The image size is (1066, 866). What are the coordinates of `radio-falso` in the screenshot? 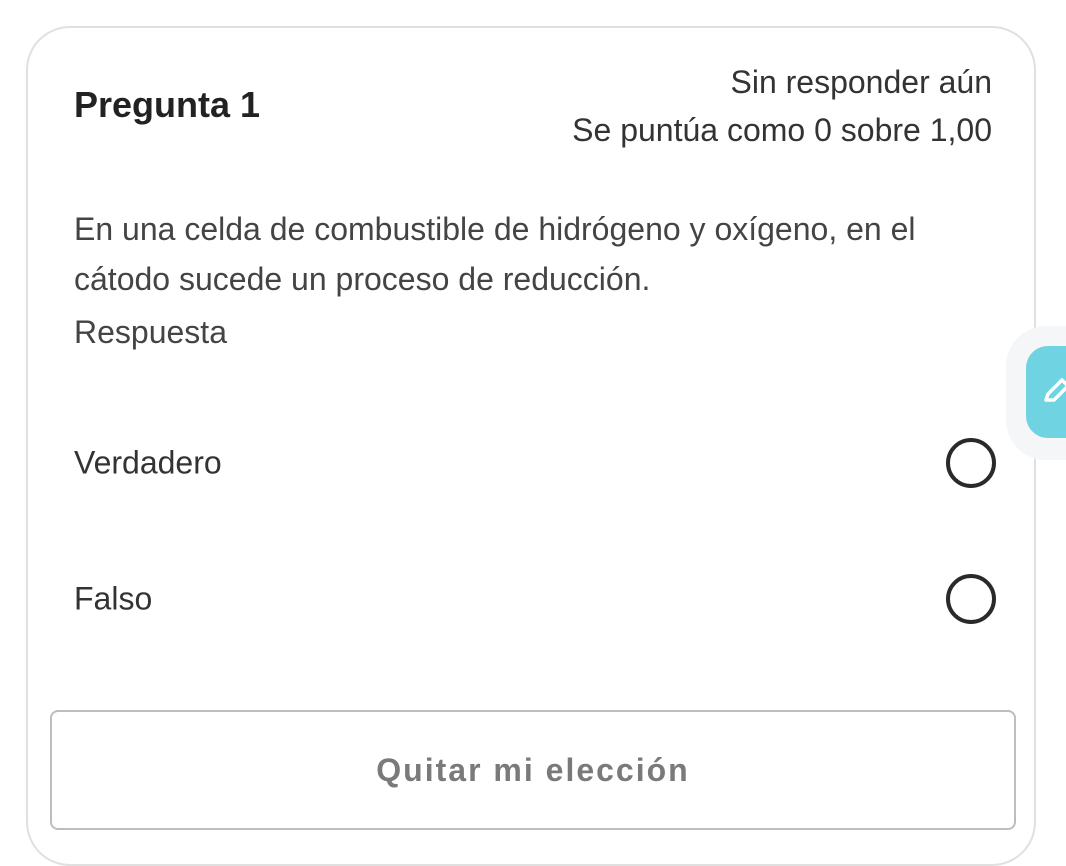 It's located at (971, 599).